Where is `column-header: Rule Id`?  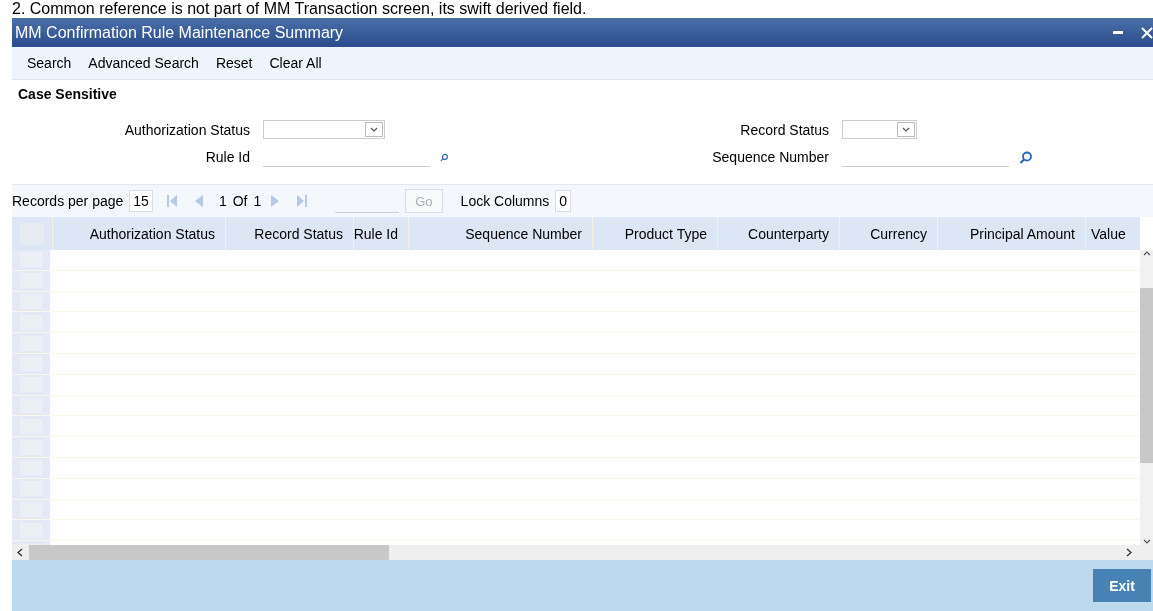
column-header: Rule Id is located at coordinates (381, 233).